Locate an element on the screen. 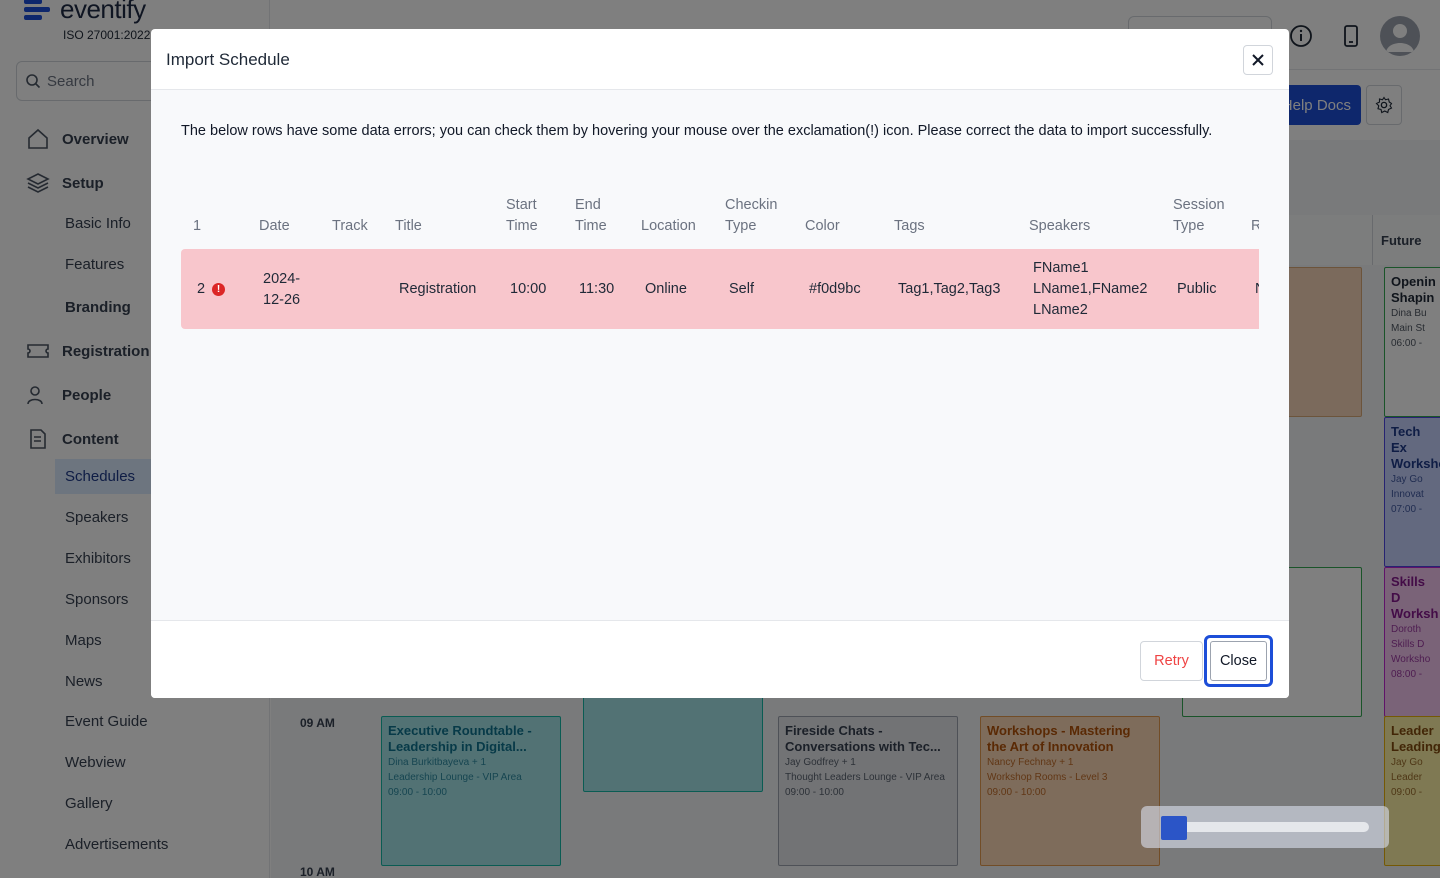 This screenshot has height=878, width=1440. cell-location: Online is located at coordinates (666, 289).